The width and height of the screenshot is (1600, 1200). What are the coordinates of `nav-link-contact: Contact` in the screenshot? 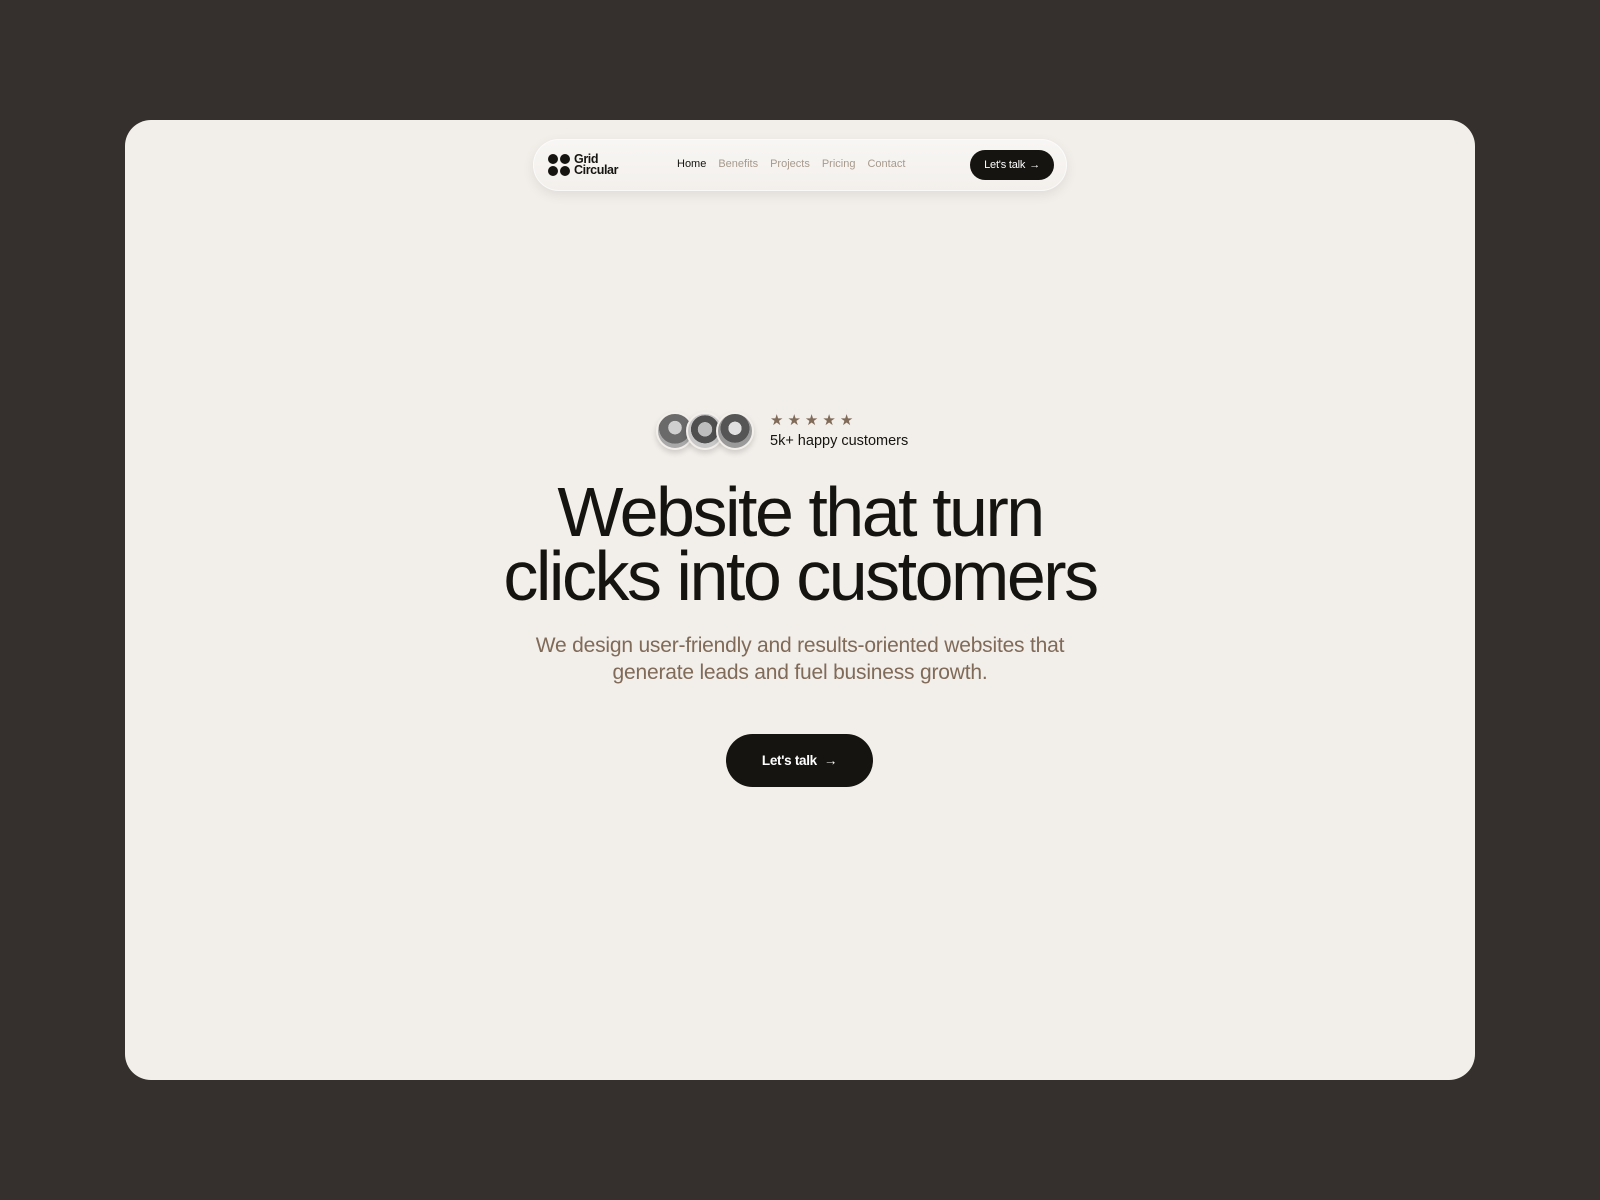 It's located at (886, 164).